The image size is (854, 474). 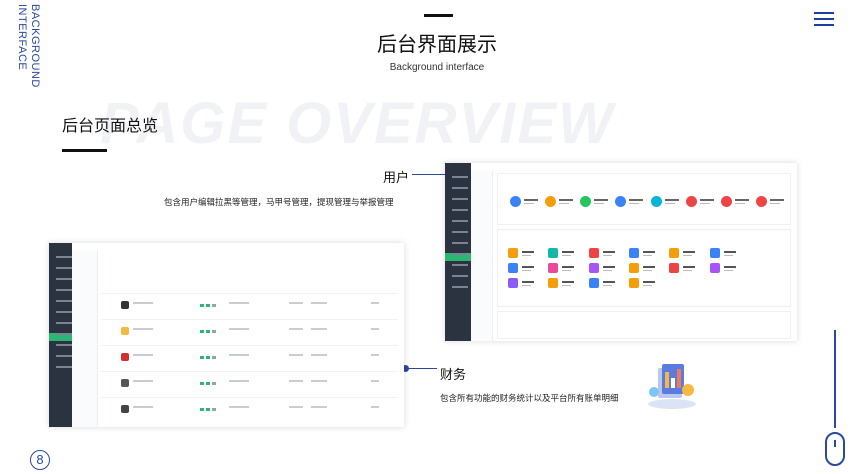 I want to click on callout-user-line, so click(x=430, y=174).